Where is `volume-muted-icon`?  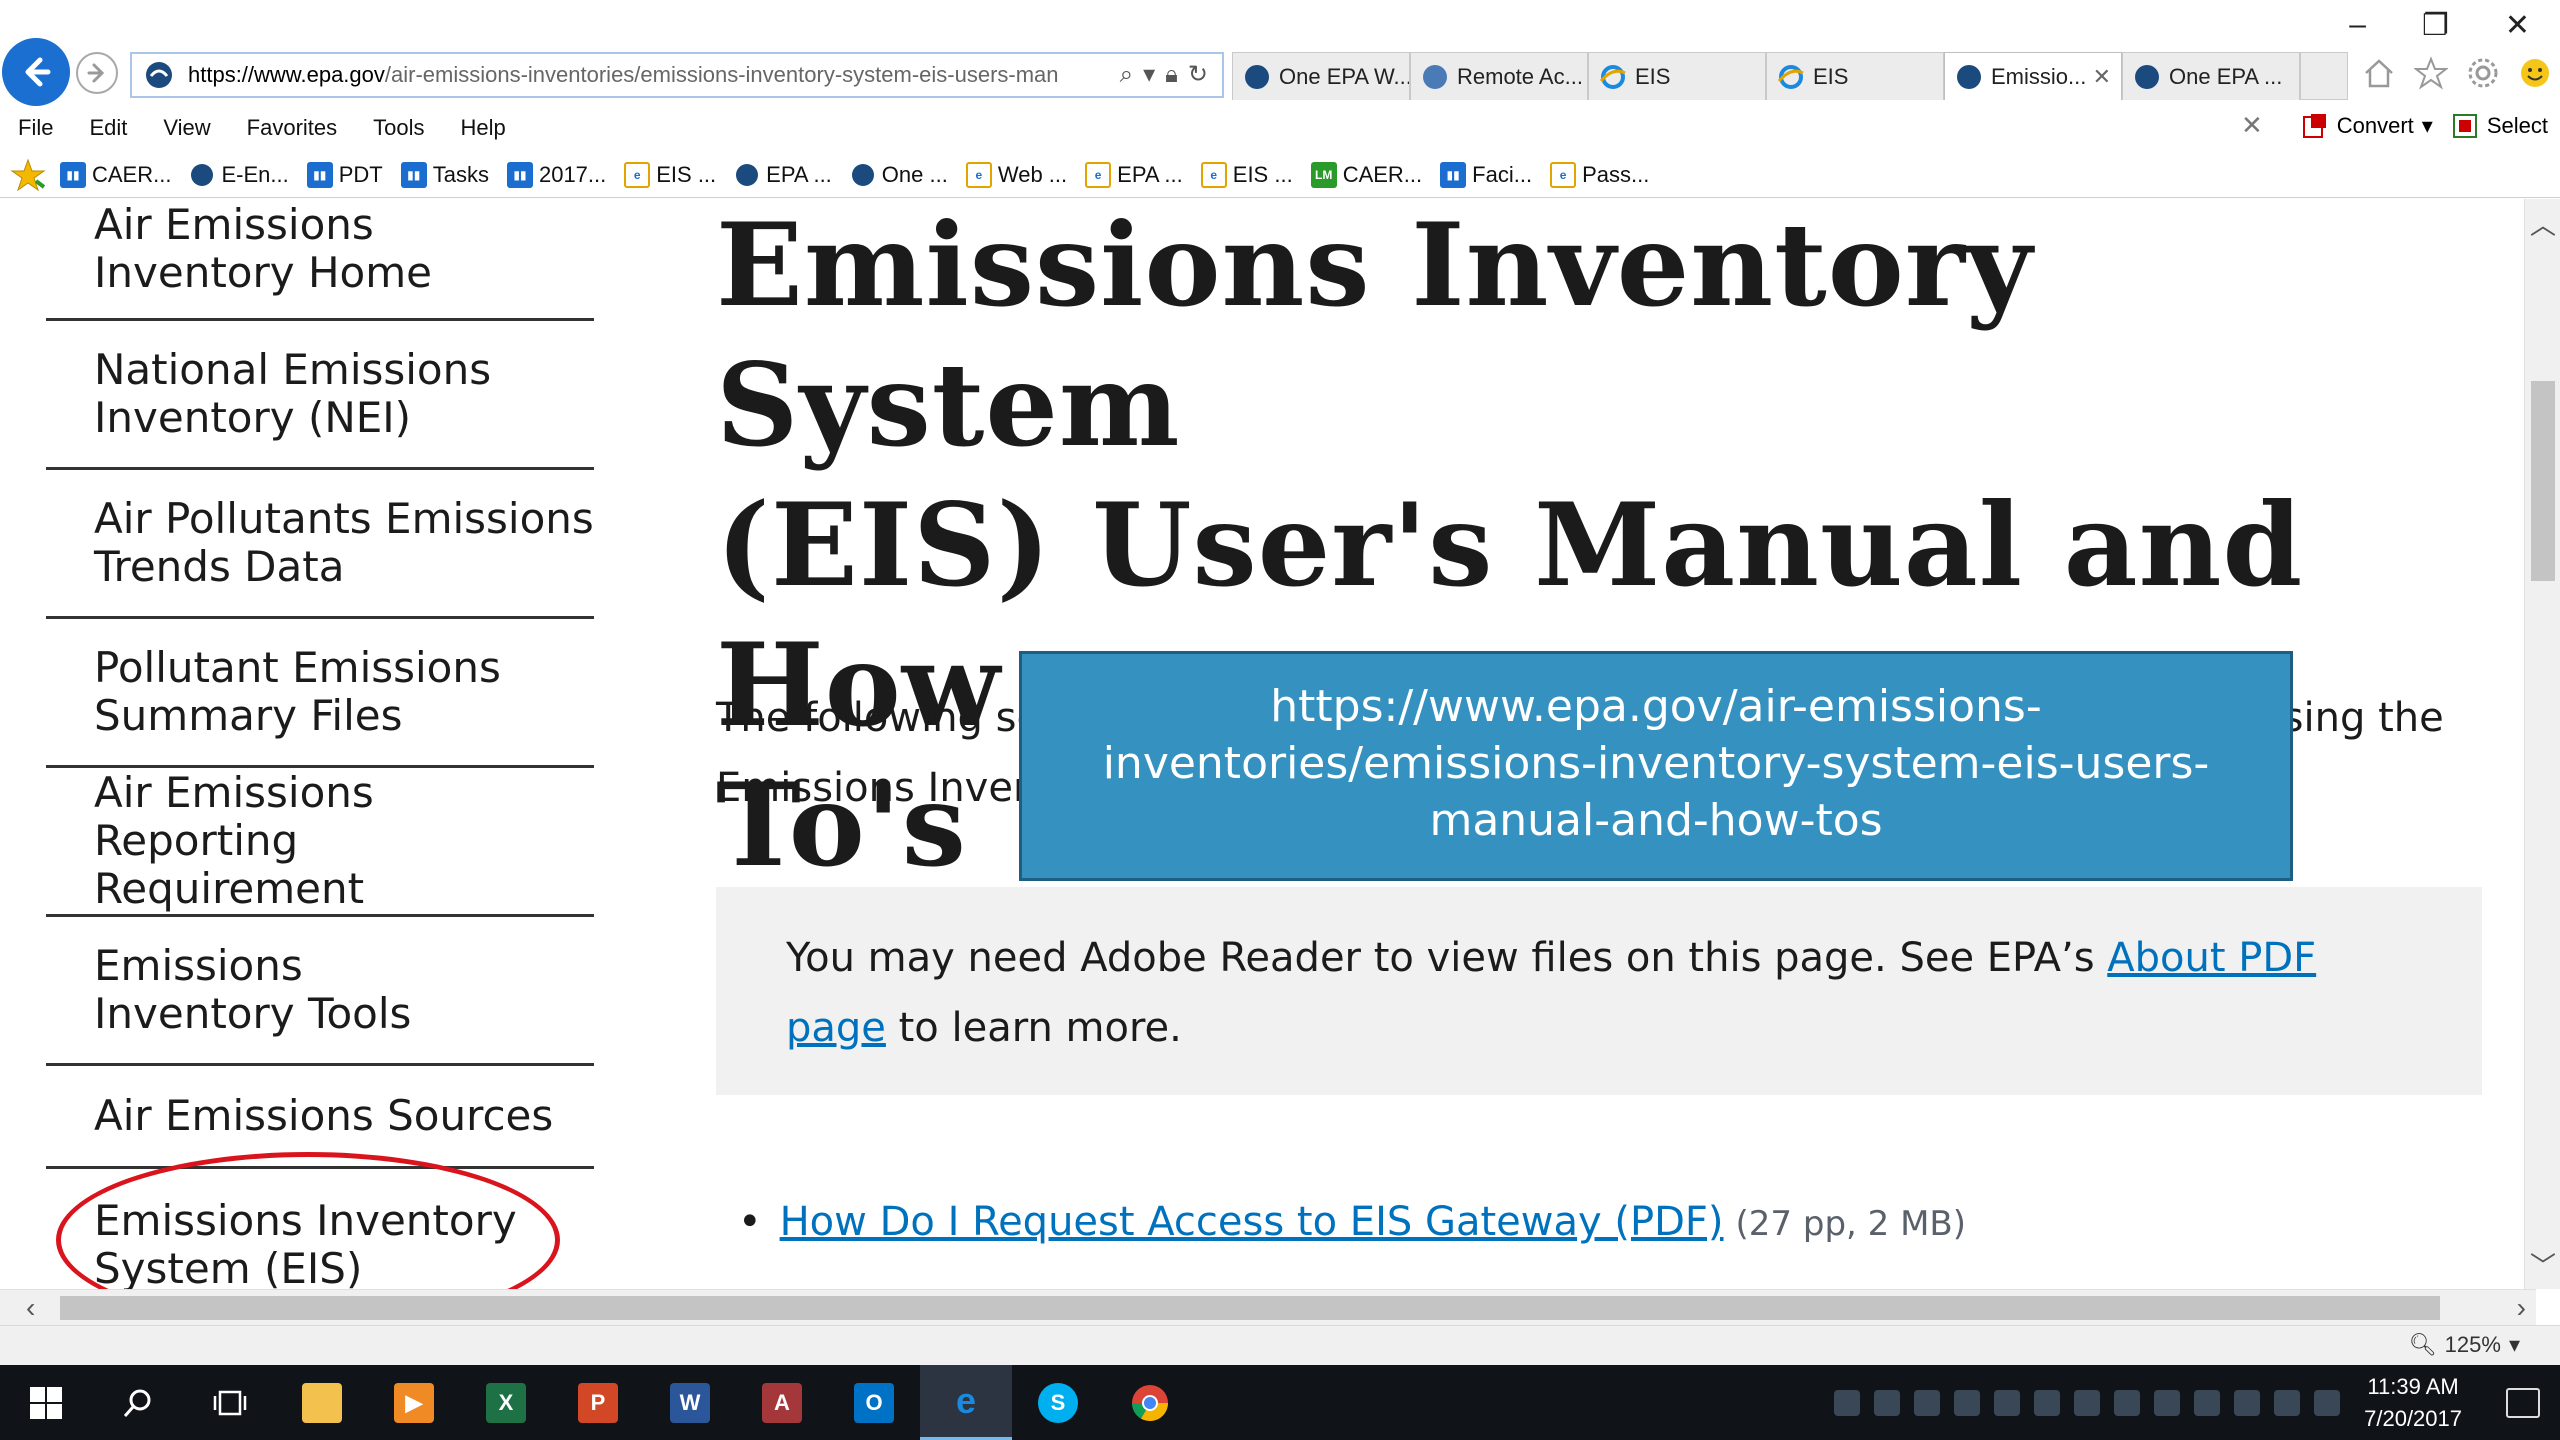
volume-muted-icon is located at coordinates (2287, 1402).